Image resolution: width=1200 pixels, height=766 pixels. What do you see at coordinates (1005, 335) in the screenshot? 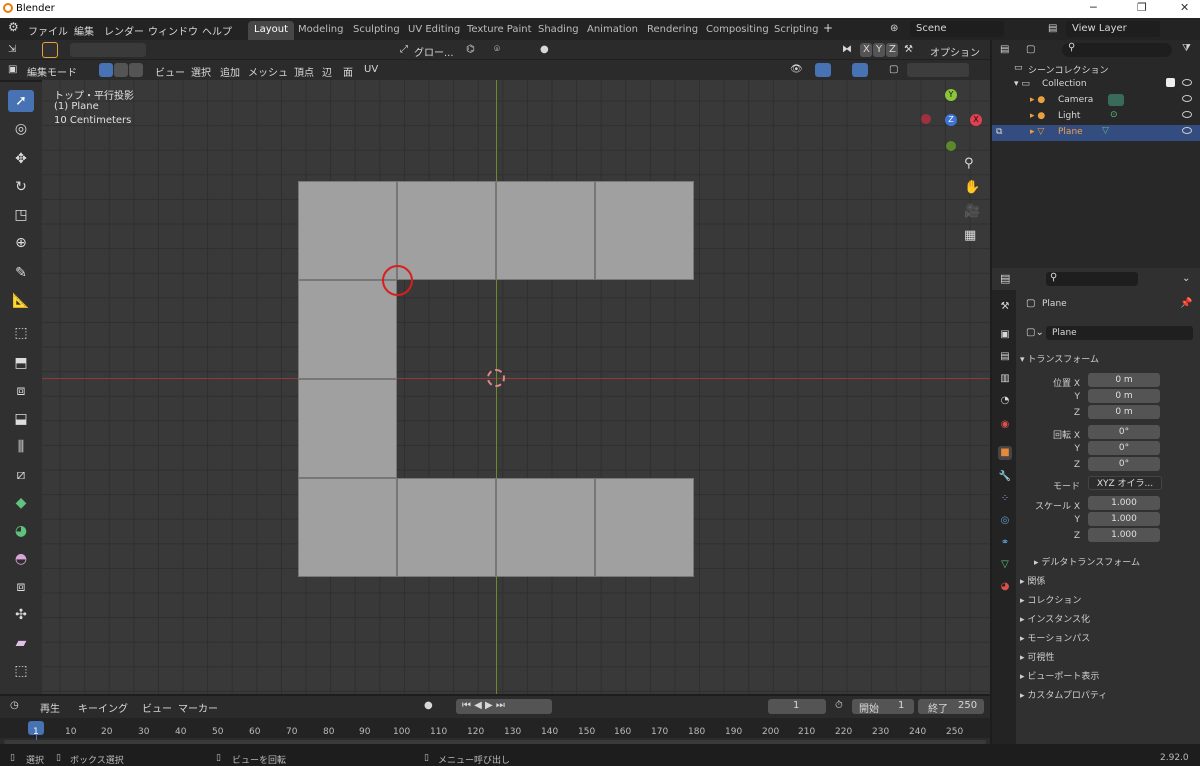
I see `render-tab-icon: ▣` at bounding box center [1005, 335].